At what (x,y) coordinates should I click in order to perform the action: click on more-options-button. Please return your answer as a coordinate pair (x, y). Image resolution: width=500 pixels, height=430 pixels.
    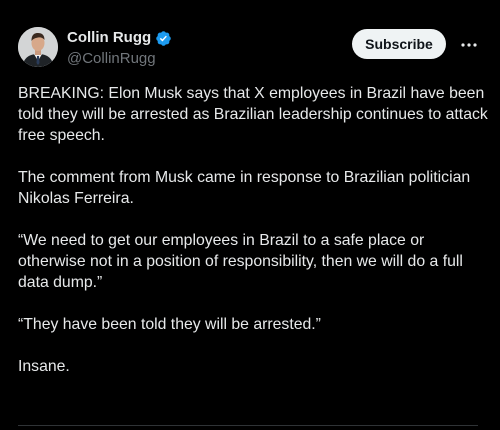
    Looking at the image, I should click on (469, 44).